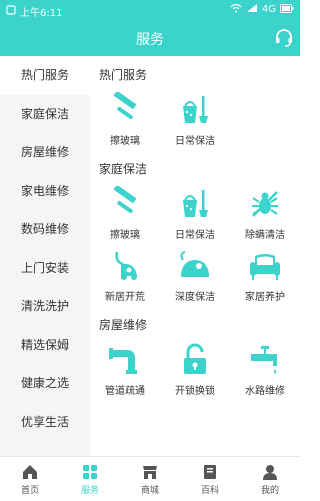 This screenshot has width=320, height=501. I want to click on section-title: 热门服务, so click(123, 75).